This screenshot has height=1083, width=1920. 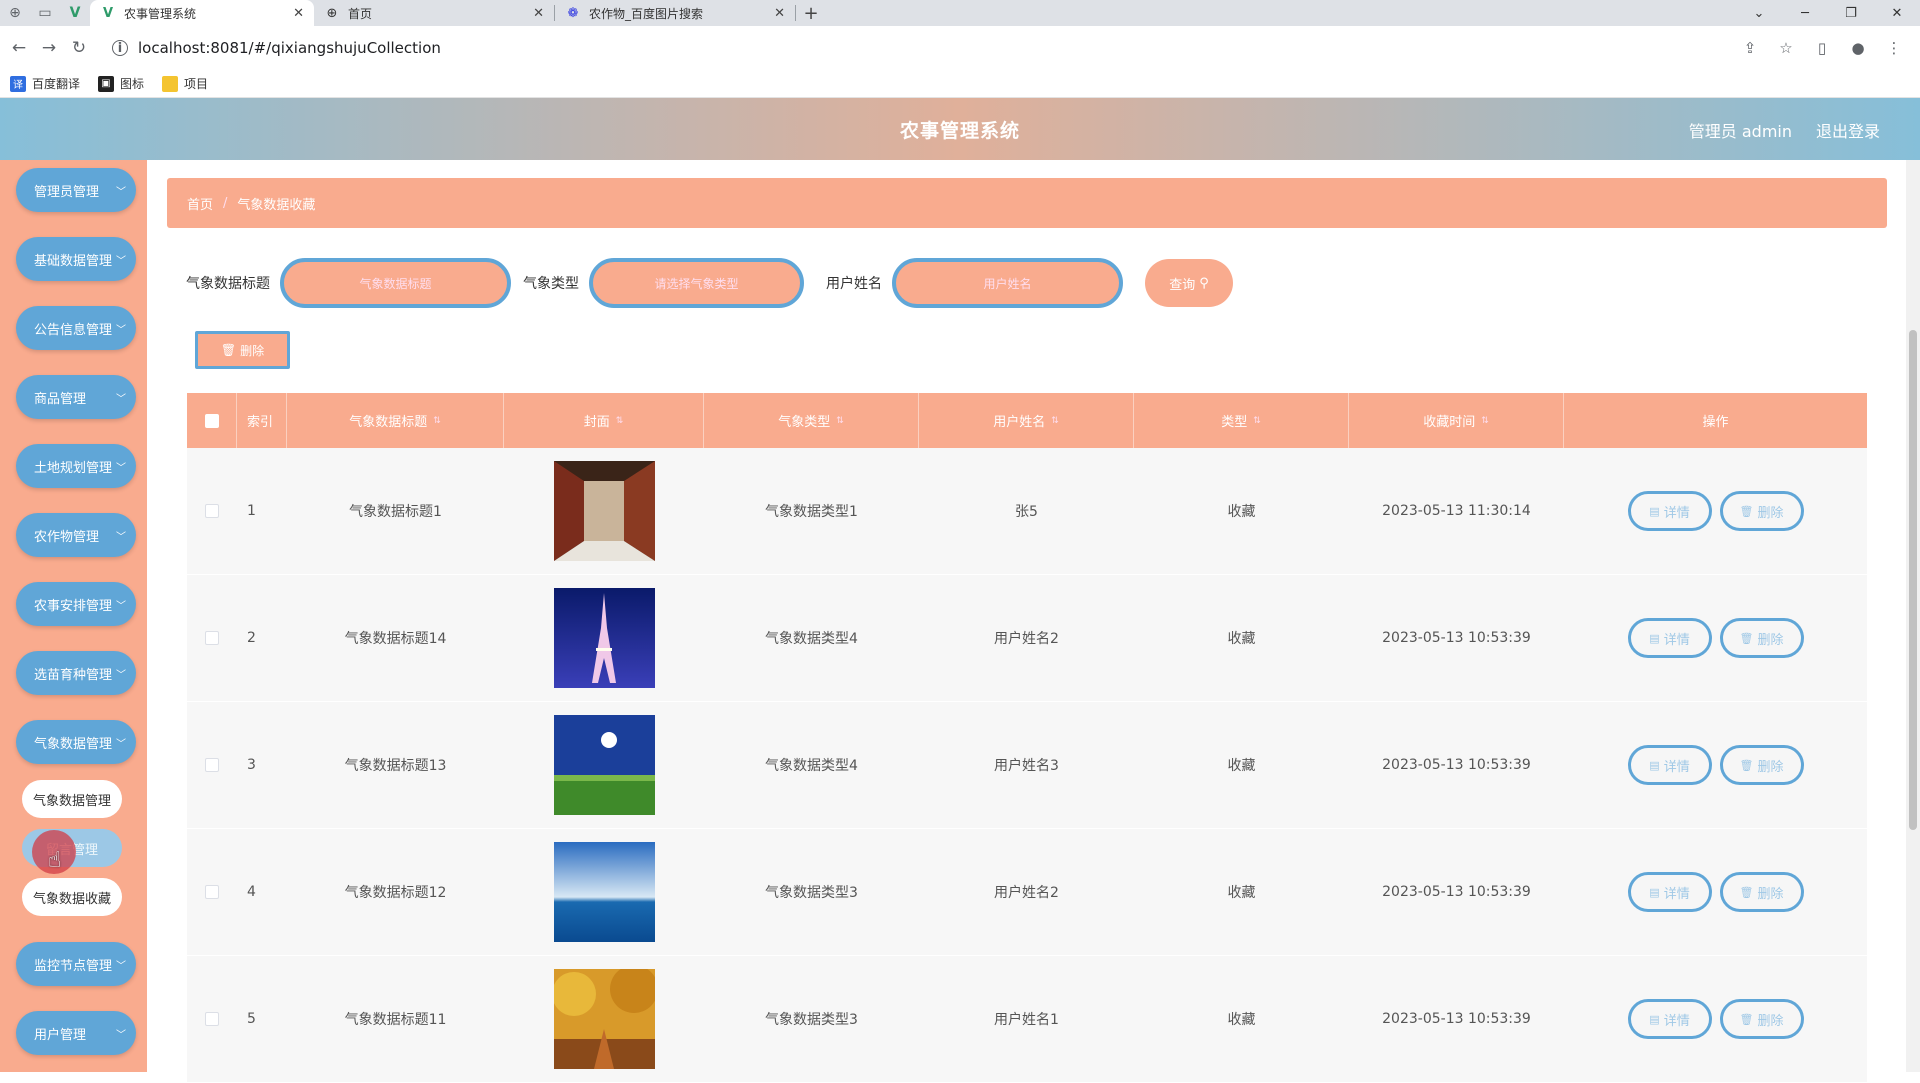 I want to click on sidebar-item-weather: 气象数据管理 ﹀, so click(x=76, y=742).